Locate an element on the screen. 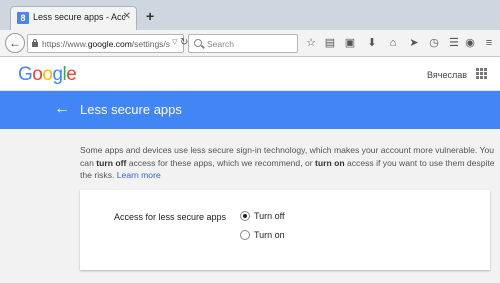 The image size is (500, 283). download-icon: ⬇ is located at coordinates (372, 43).